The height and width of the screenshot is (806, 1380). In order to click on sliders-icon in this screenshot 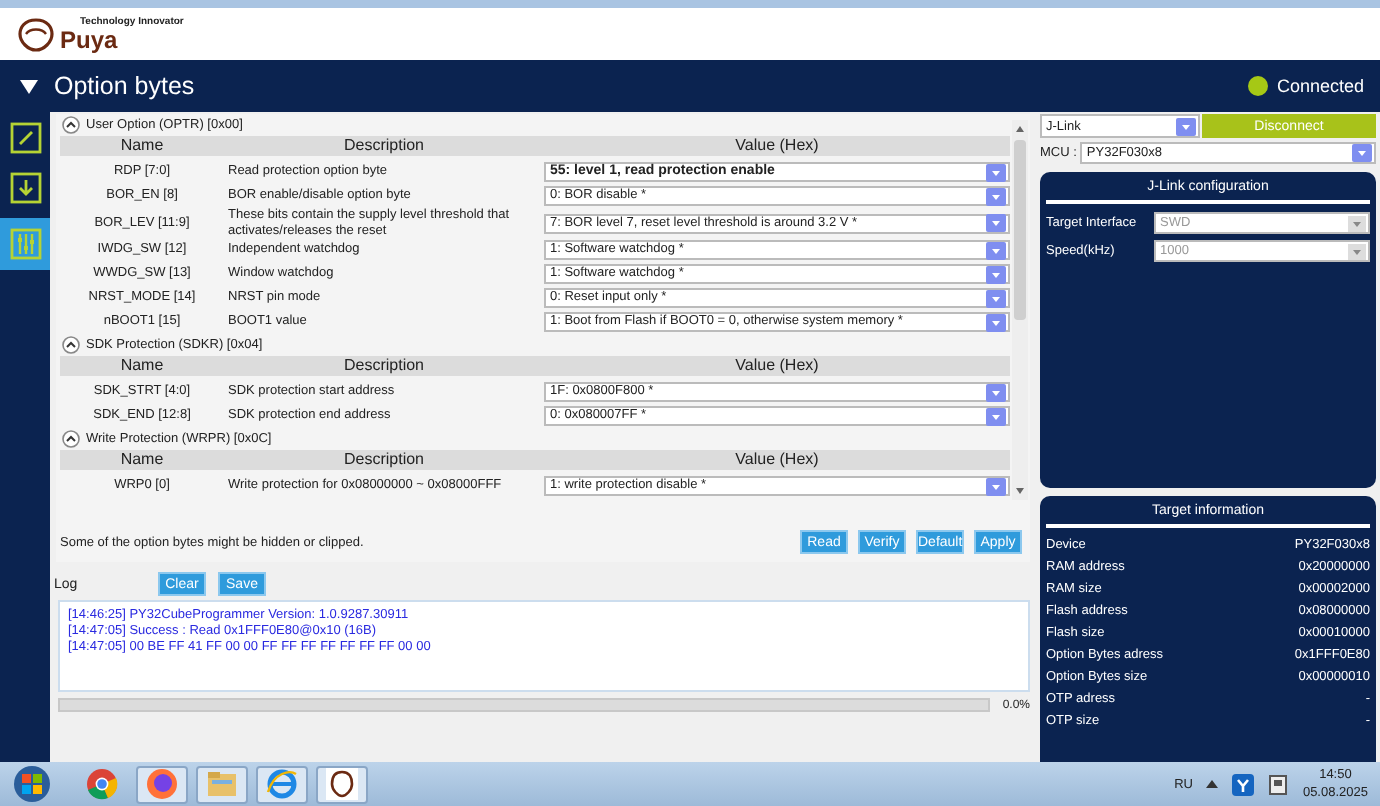, I will do `click(25, 244)`.